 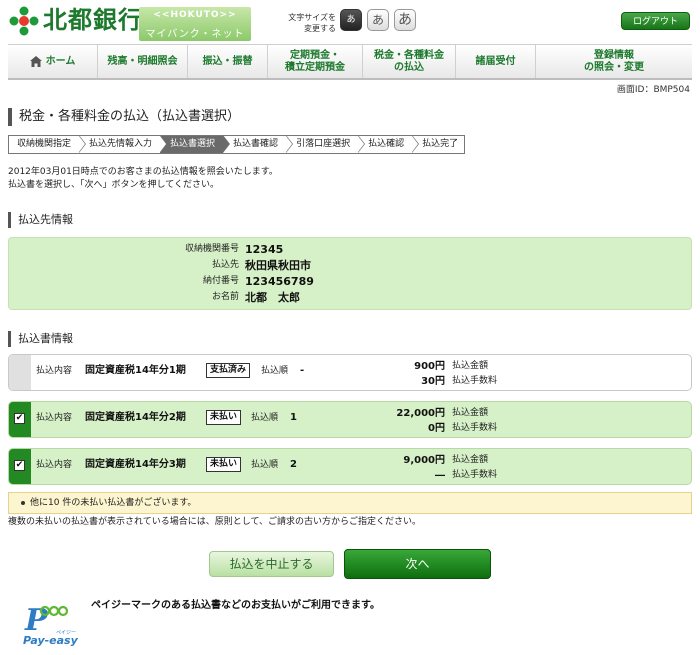 I want to click on payeasy-logo-icon: P ペイジー Pay-easy, so click(x=51, y=624).